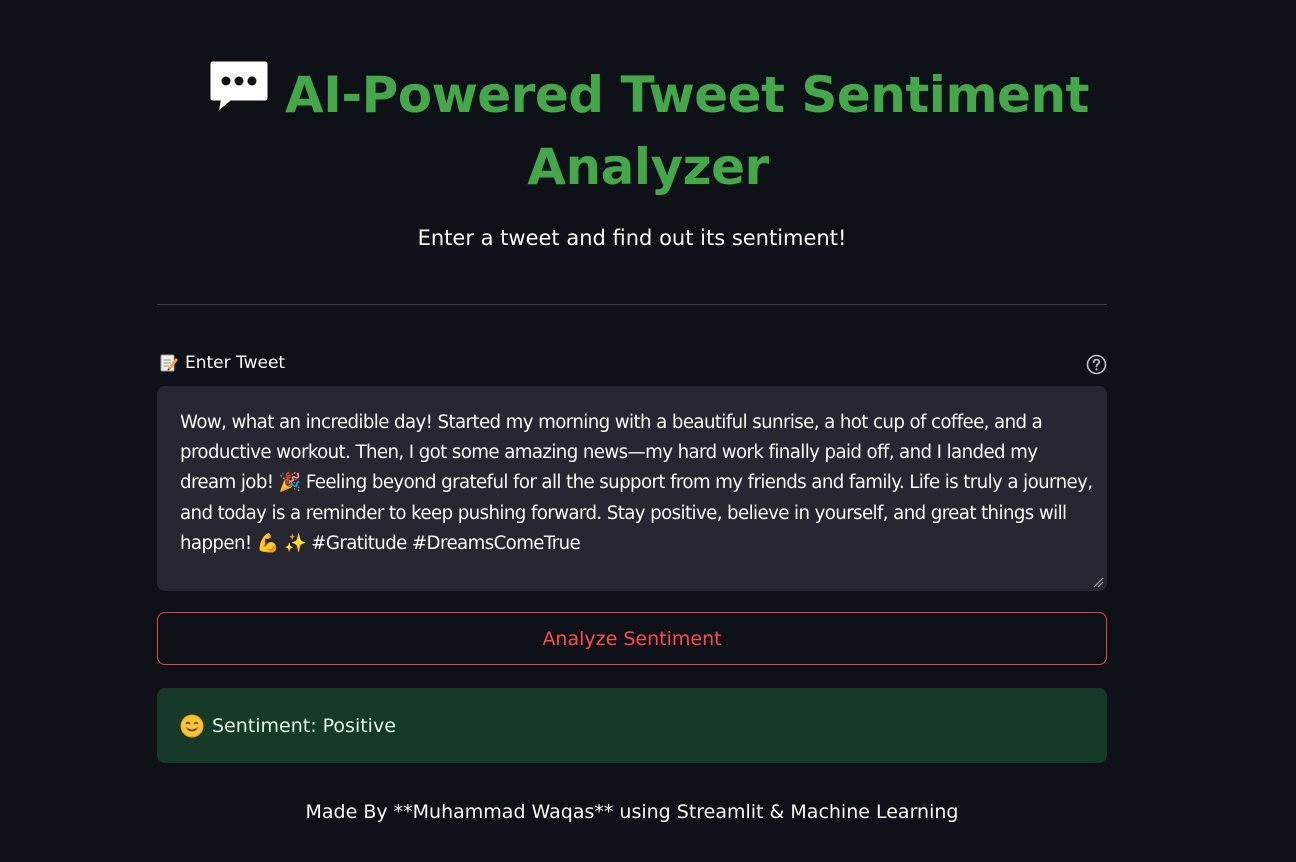 The image size is (1296, 862). I want to click on page-title-text: AI-Powered Tweet Sentiment Analyzer, so click(687, 131).